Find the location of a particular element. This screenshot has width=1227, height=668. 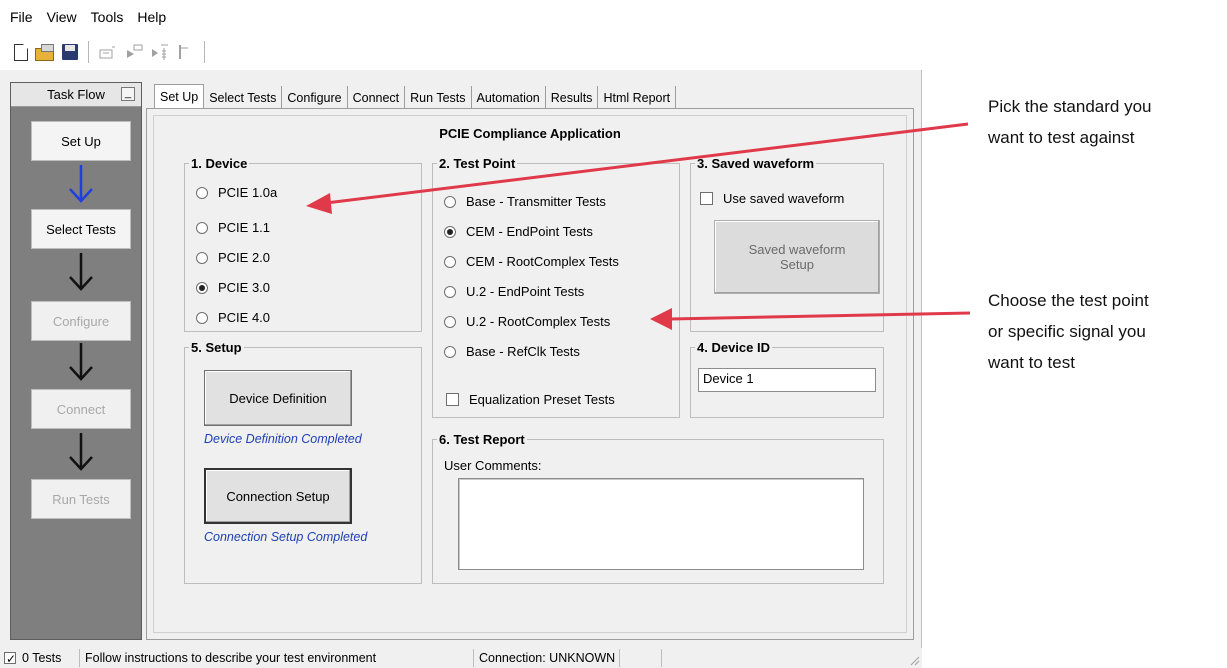

connection-setup-button: Connection Setup is located at coordinates (278, 496).